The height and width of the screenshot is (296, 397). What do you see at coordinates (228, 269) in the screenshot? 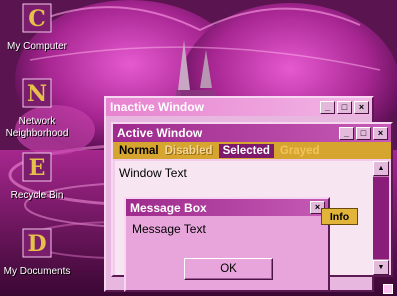
I see `ok-button: OK` at bounding box center [228, 269].